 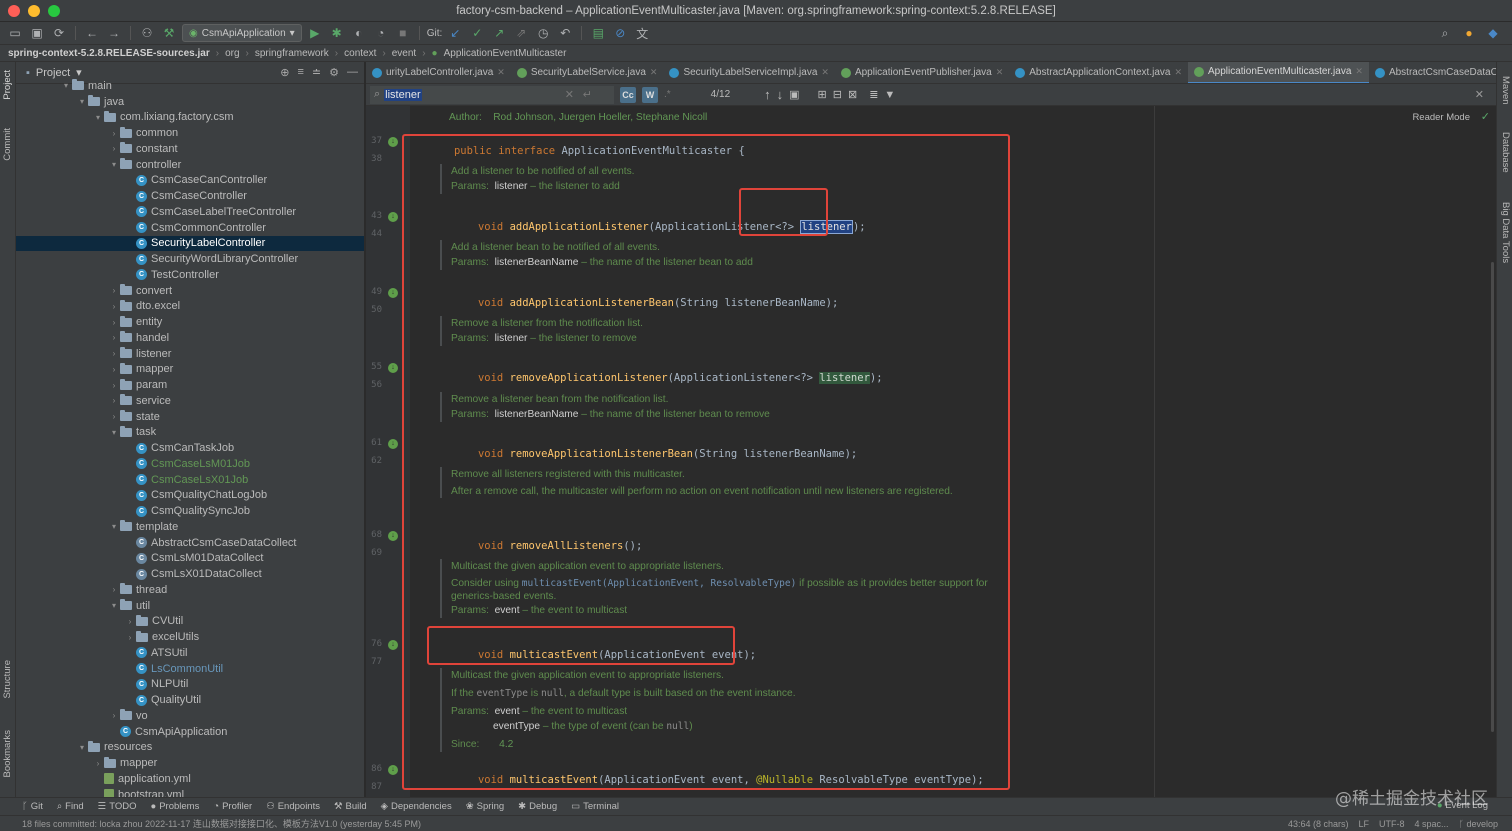 I want to click on editor-tab: urityLabelController.java ✕, so click(x=438, y=72).